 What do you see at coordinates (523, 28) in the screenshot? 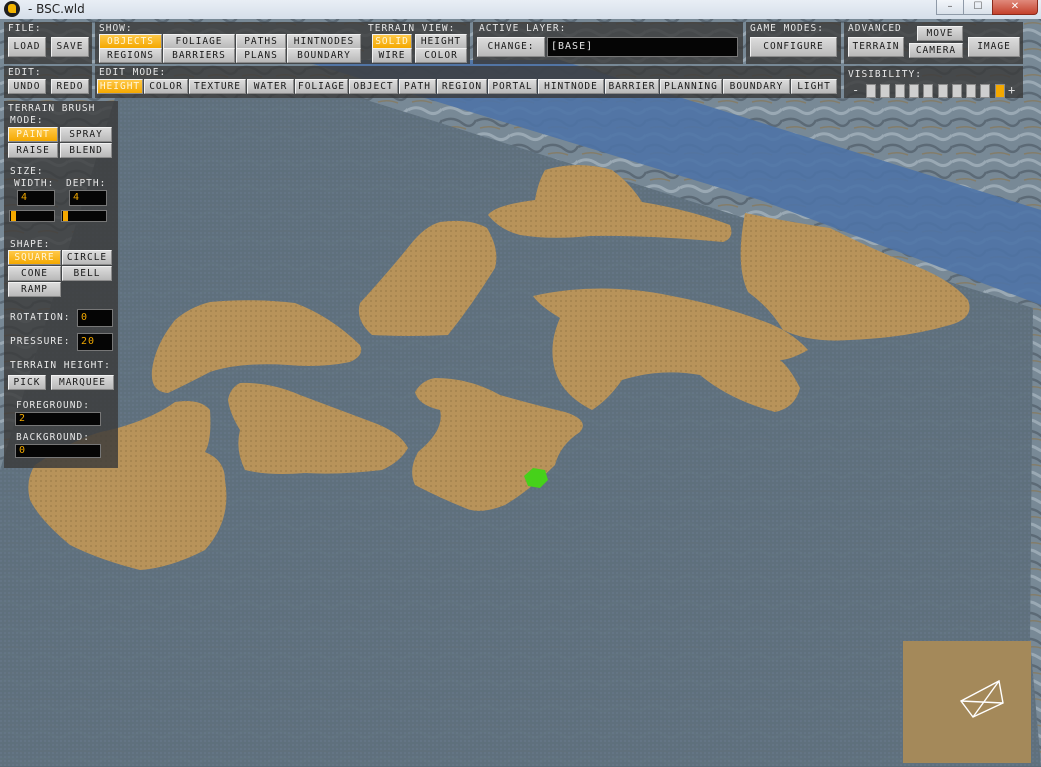
I see `active-layer-label: ACTIVE LAYER:` at bounding box center [523, 28].